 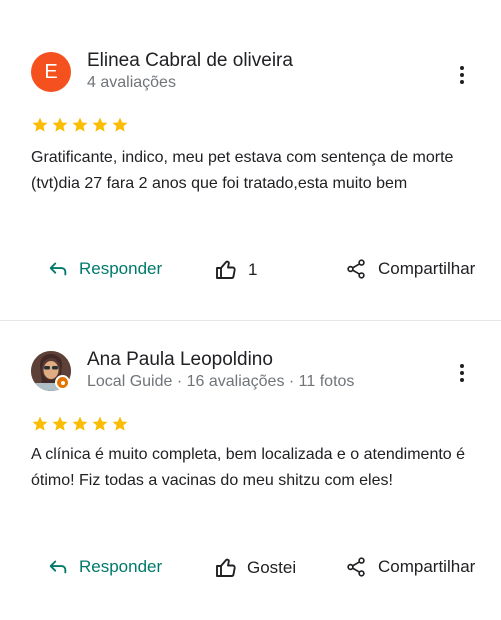 I want to click on reviewer-meta: Local Guide · 16 avaliações · 11 fotos, so click(x=220, y=382).